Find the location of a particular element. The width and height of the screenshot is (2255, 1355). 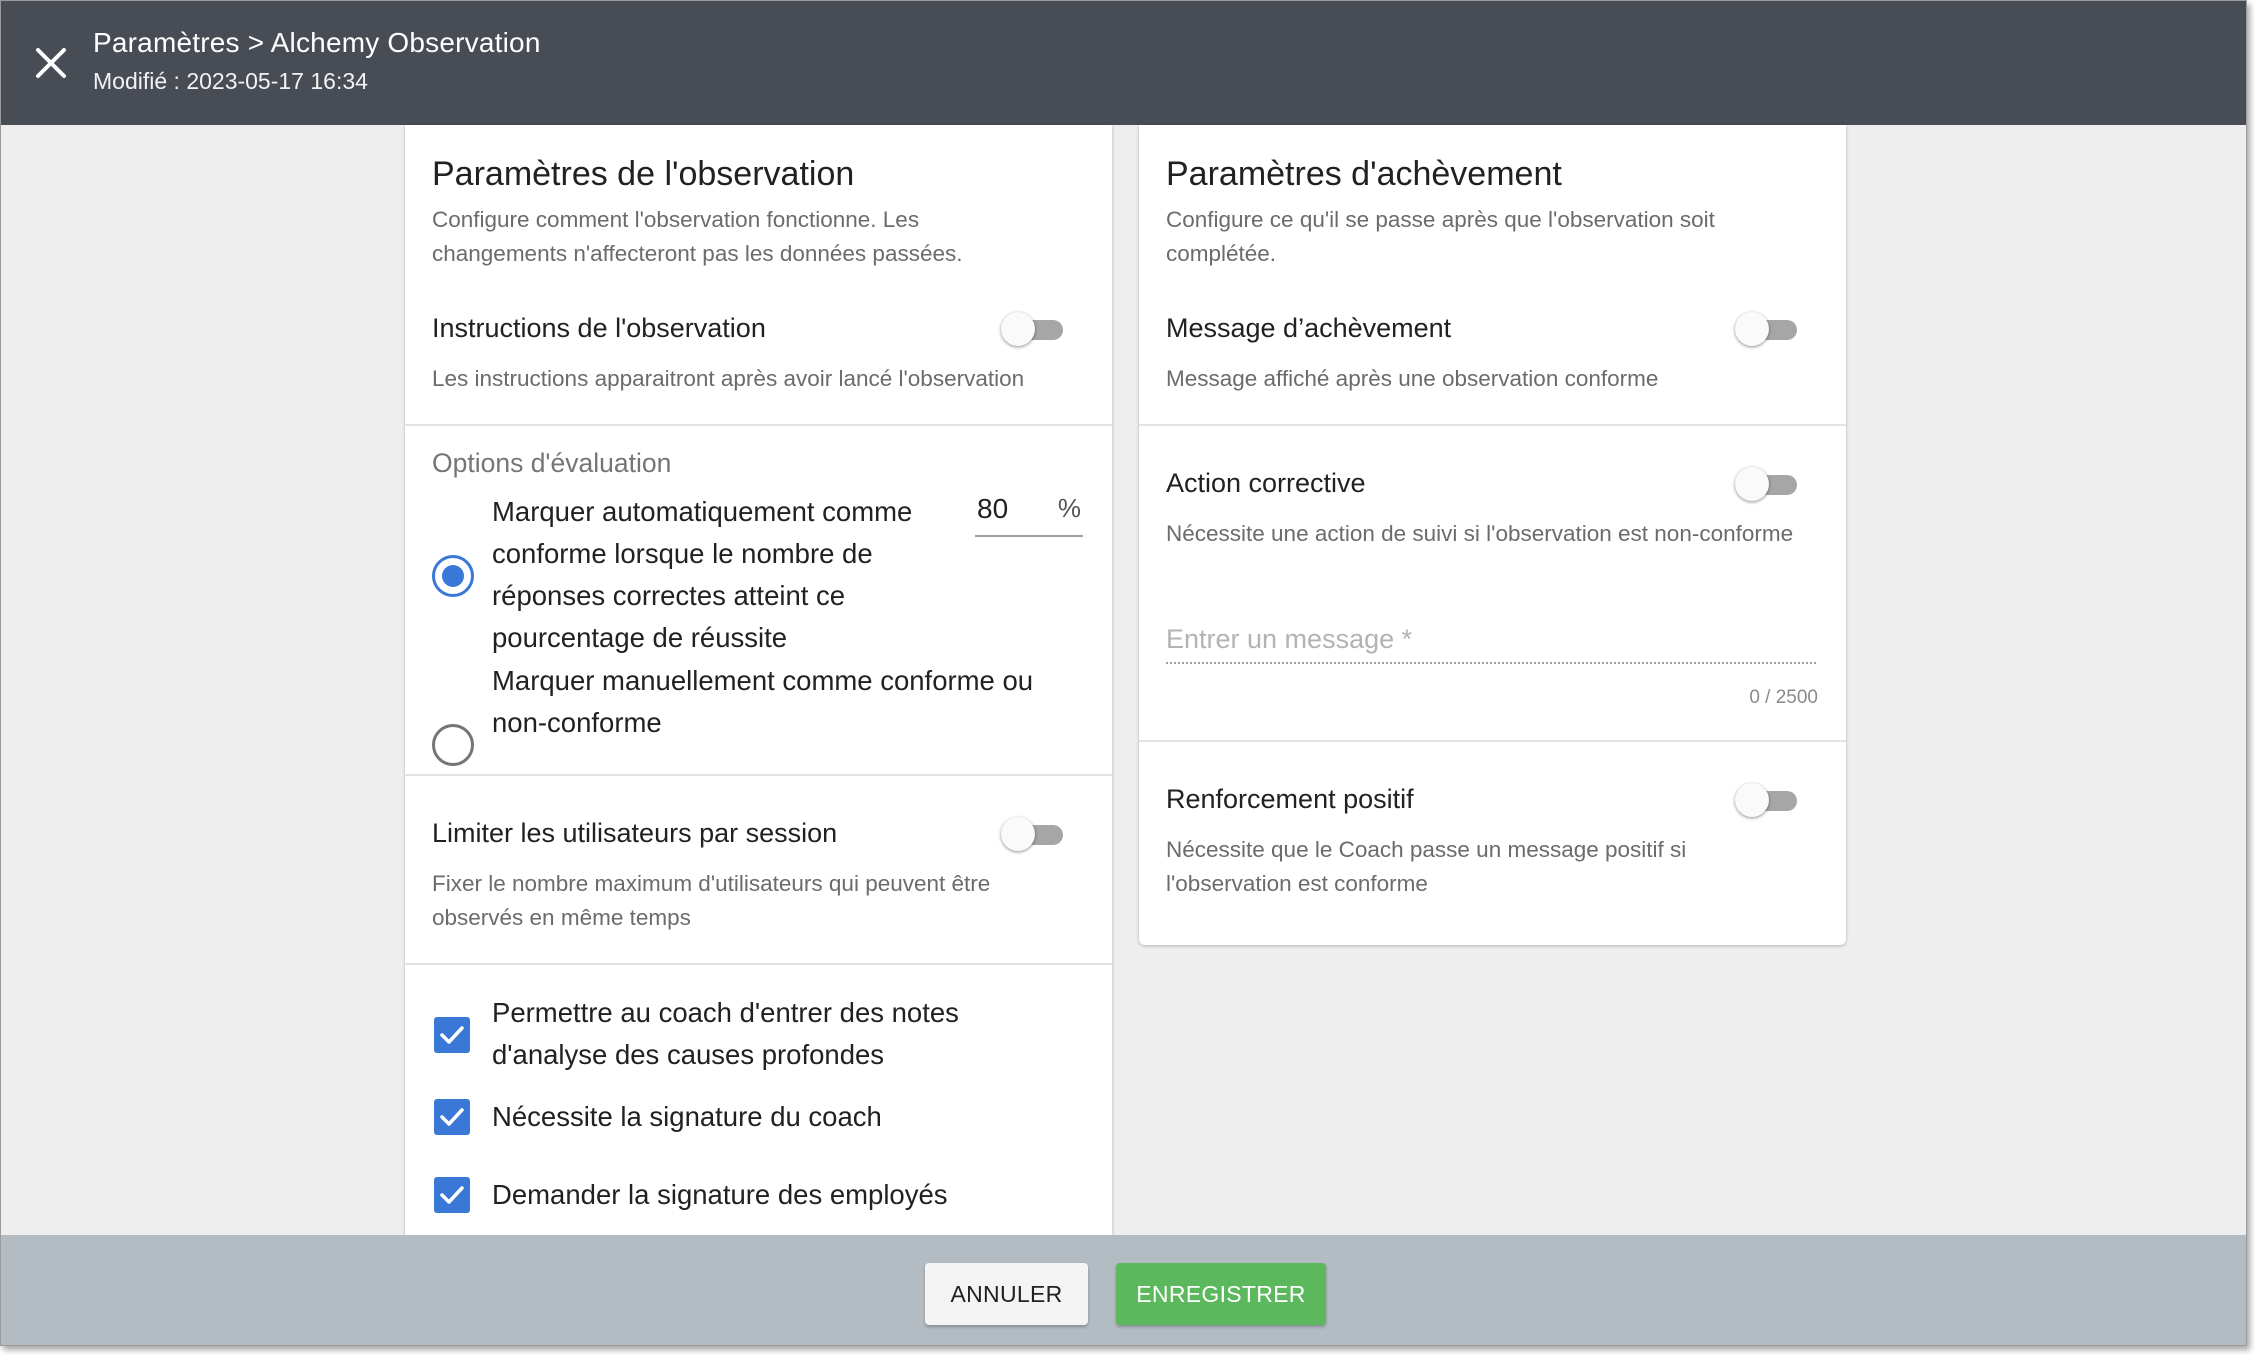

corrective-message-field is located at coordinates (1491, 640).